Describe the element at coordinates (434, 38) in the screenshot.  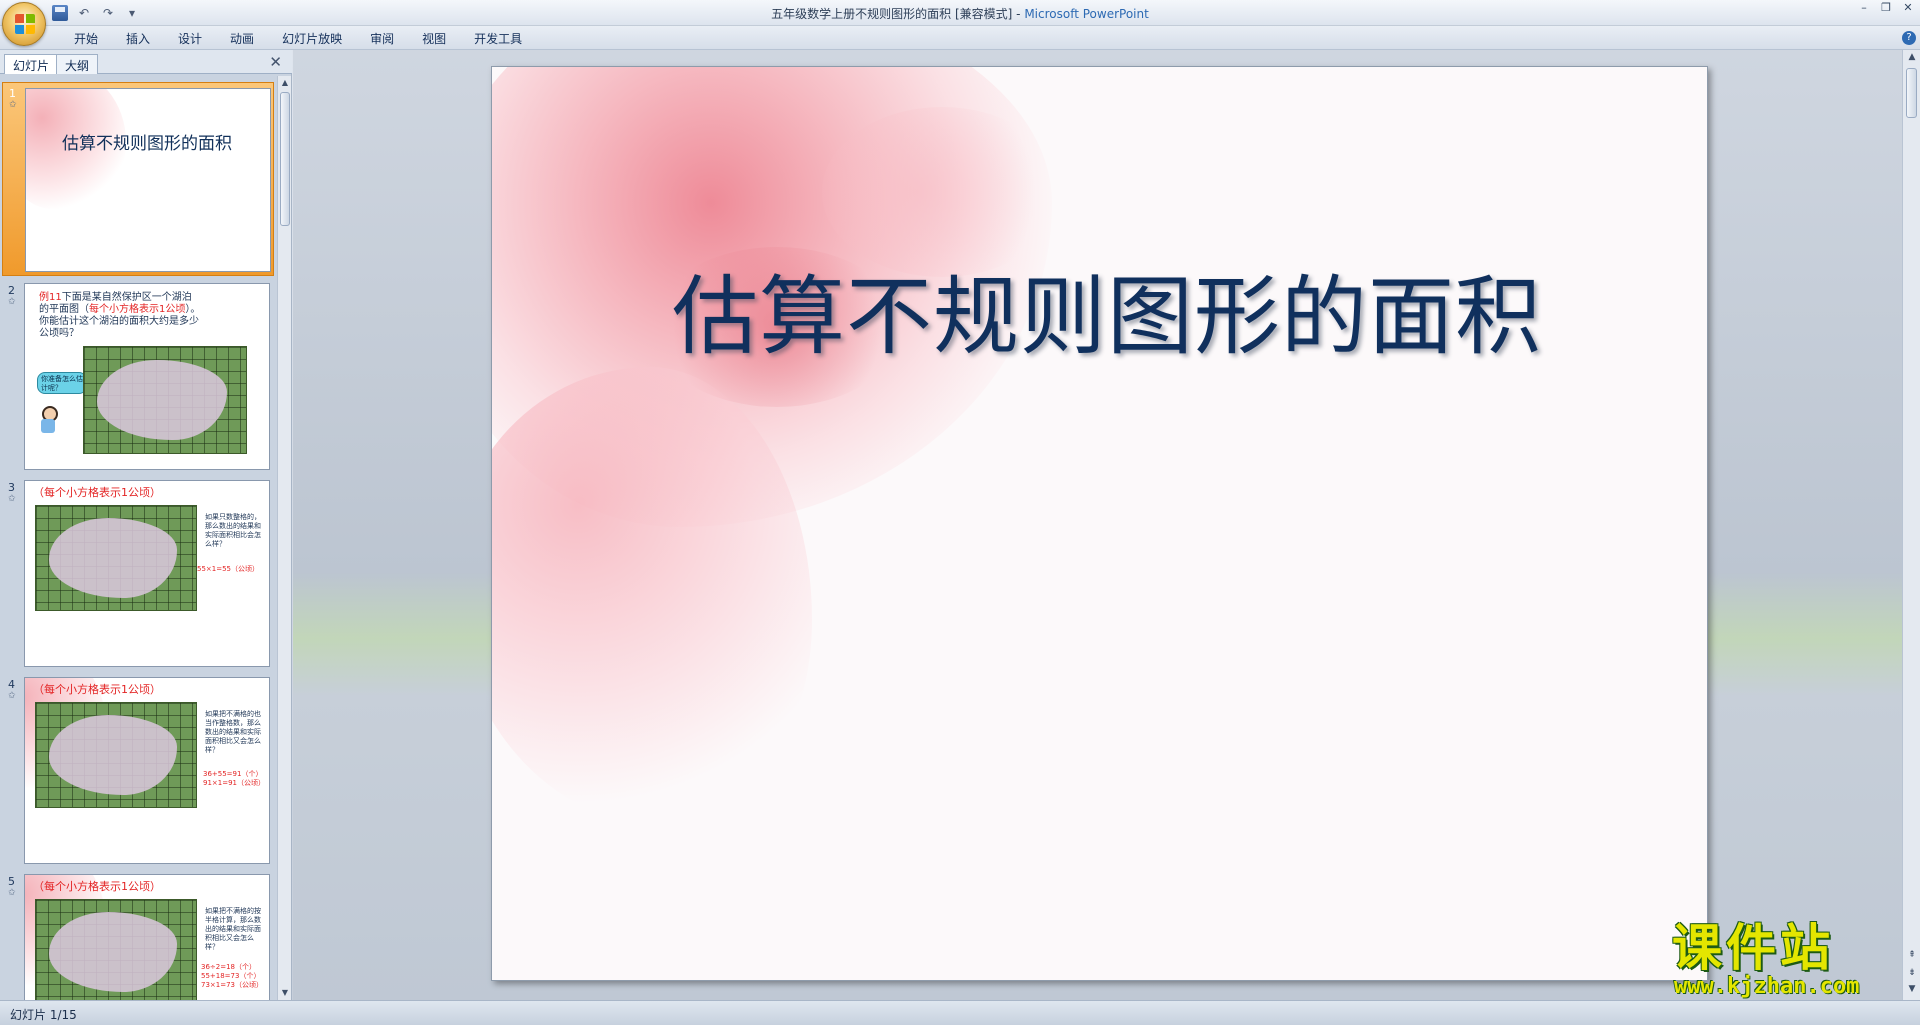
I see `tab-view: 视图` at that location.